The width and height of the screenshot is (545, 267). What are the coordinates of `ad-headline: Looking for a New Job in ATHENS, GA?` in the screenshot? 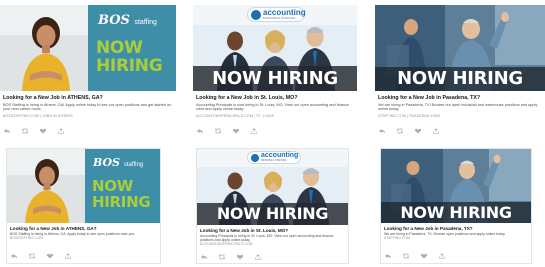 It's located at (88, 98).